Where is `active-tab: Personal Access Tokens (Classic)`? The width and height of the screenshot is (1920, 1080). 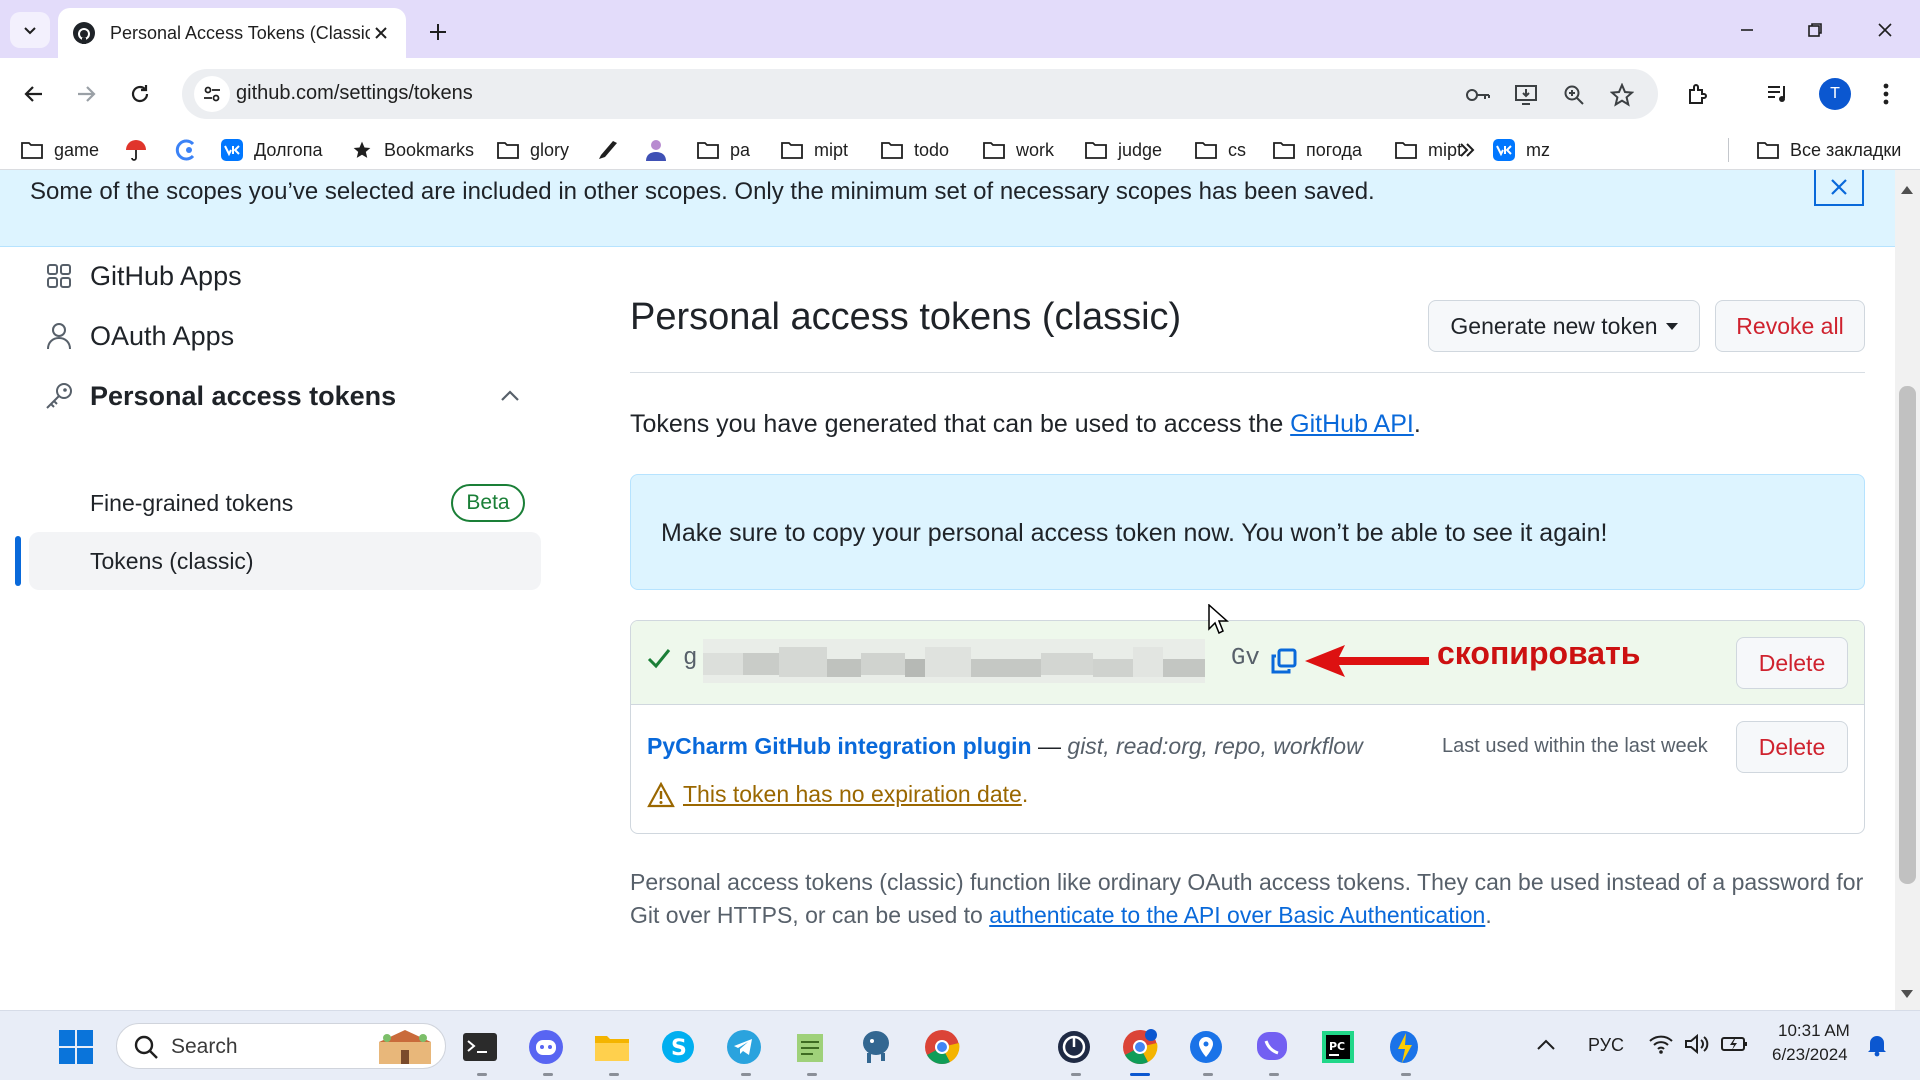
active-tab: Personal Access Tokens (Classic) is located at coordinates (232, 33).